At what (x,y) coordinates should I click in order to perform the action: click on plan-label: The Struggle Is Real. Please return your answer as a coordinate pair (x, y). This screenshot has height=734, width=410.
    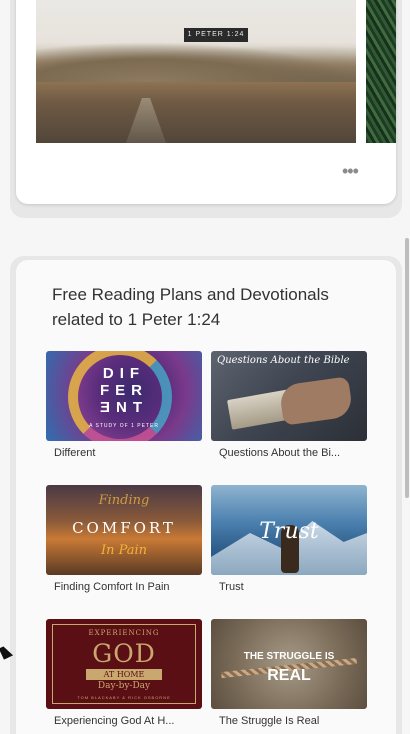
    Looking at the image, I should click on (289, 721).